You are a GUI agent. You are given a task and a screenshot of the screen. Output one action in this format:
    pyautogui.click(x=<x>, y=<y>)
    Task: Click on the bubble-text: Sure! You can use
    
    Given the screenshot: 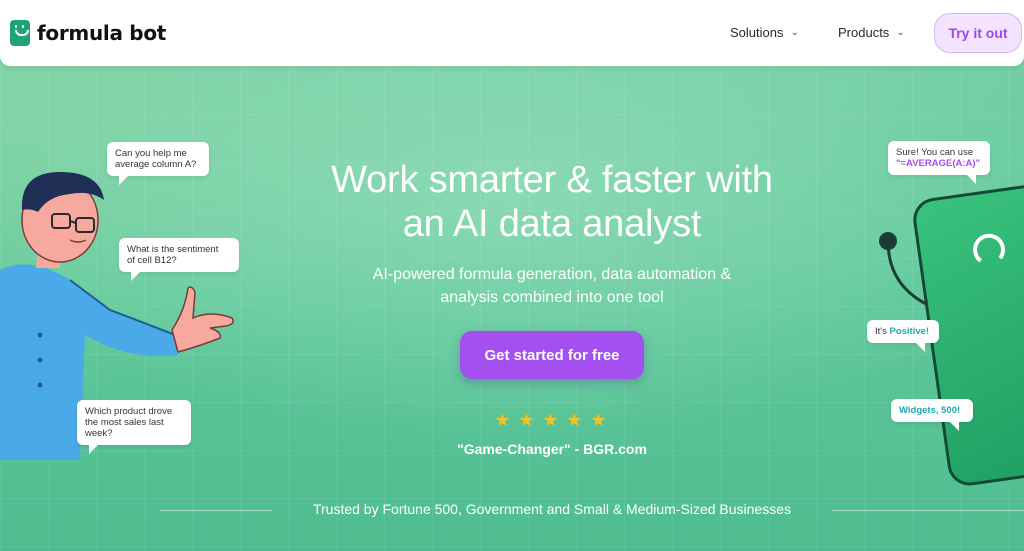 What is the action you would take?
    pyautogui.click(x=935, y=152)
    